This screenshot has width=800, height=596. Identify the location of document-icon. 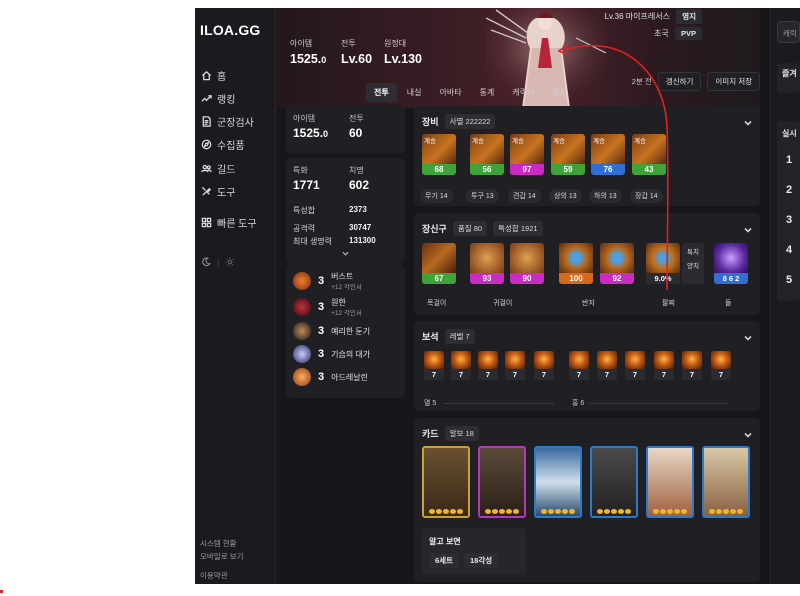
(206, 121).